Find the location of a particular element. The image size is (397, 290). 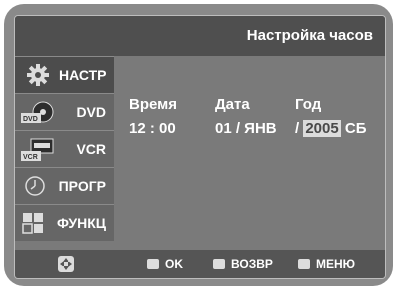

page-title: Настройка часов is located at coordinates (309, 35).